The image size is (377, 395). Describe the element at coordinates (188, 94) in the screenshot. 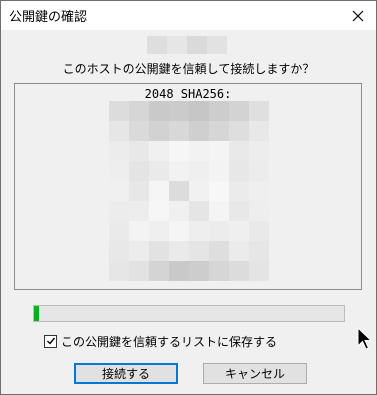

I see `fingerprint-label: 2048 SHA256:` at that location.